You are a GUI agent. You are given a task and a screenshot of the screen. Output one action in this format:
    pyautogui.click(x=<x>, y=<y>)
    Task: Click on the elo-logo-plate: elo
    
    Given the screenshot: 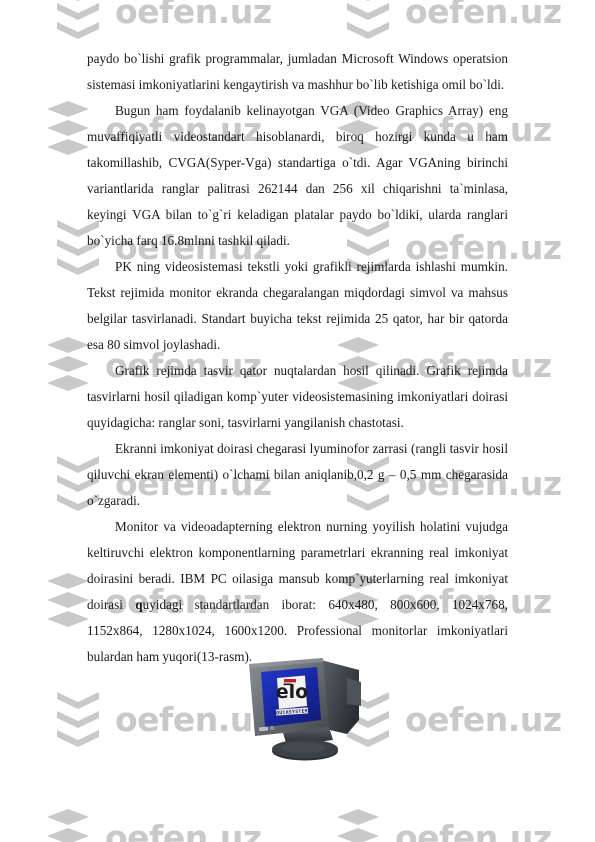 What is the action you would take?
    pyautogui.click(x=292, y=692)
    